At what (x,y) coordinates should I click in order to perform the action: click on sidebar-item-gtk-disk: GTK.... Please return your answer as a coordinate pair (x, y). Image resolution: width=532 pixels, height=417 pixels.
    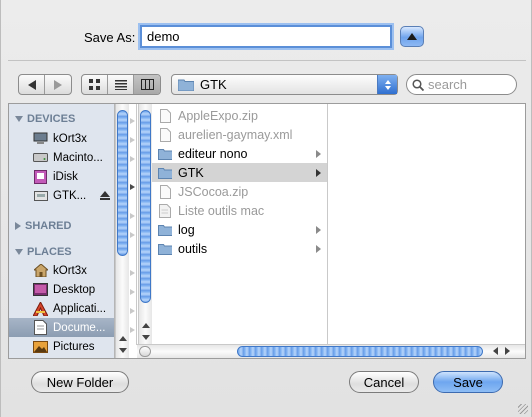
    Looking at the image, I should click on (61, 195).